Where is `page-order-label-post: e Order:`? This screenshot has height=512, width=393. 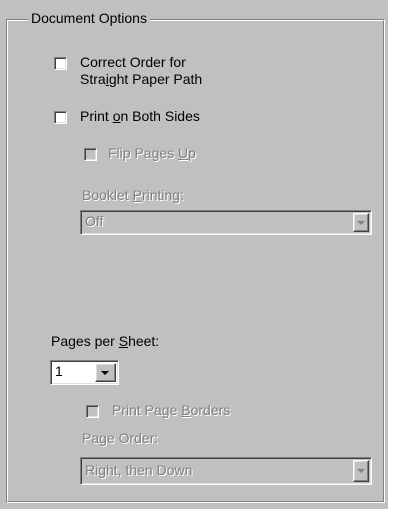
page-order-label-post: e Order: is located at coordinates (132, 438).